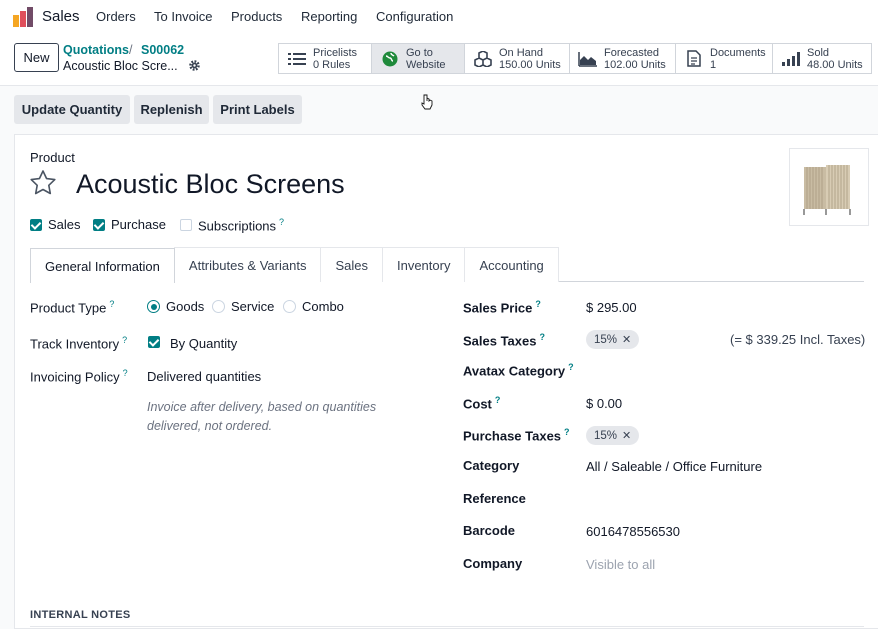  I want to click on sold-smart-button: Sold 48.00 Units, so click(822, 58).